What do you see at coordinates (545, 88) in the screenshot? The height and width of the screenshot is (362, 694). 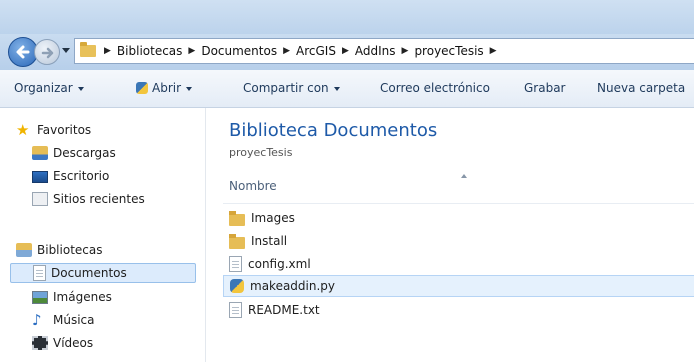 I see `burn-button: Grabar` at bounding box center [545, 88].